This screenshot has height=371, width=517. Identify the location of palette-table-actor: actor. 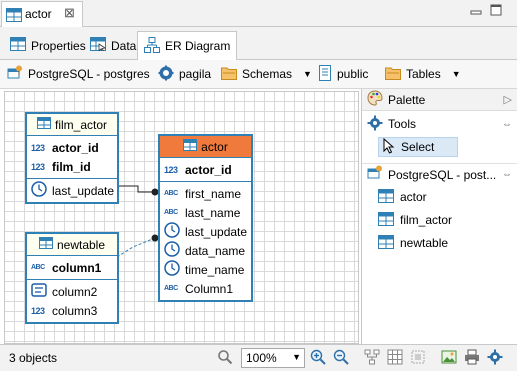
(402, 197).